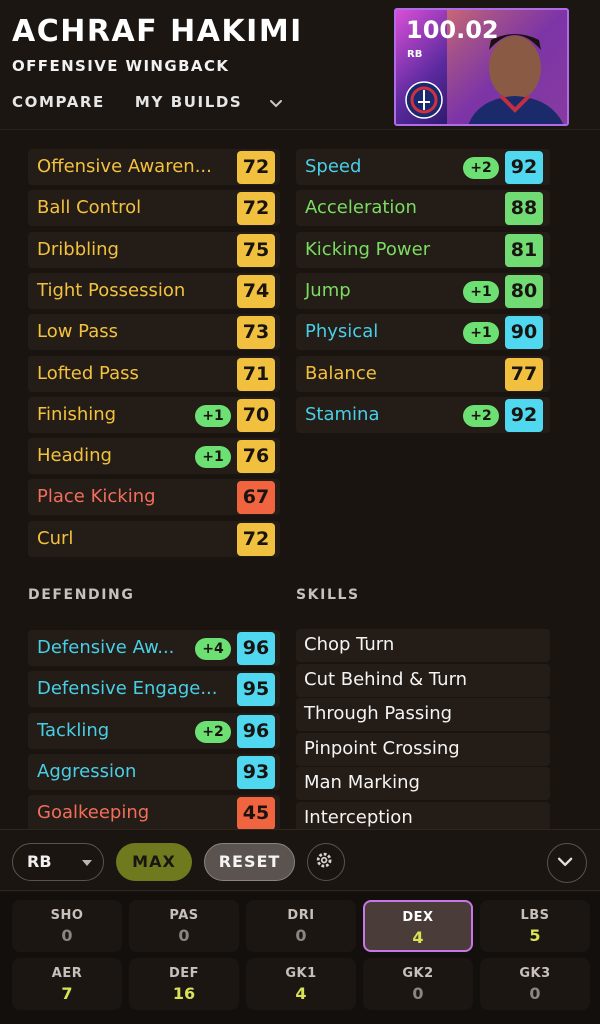  What do you see at coordinates (154, 730) in the screenshot?
I see `stat-row-tackling: Tackling +2 96` at bounding box center [154, 730].